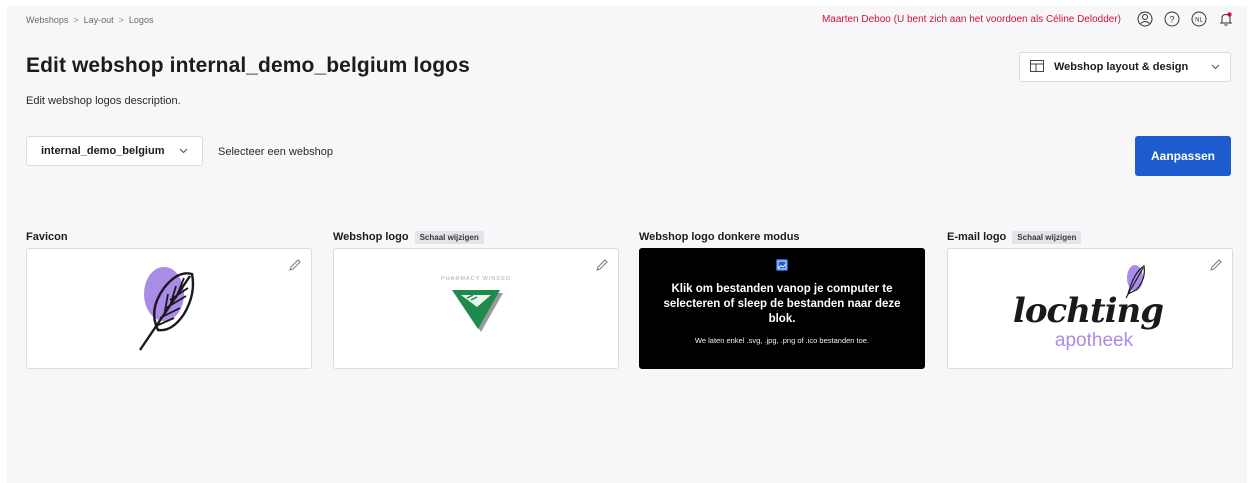  I want to click on top-icons: ? NL, so click(1185, 19).